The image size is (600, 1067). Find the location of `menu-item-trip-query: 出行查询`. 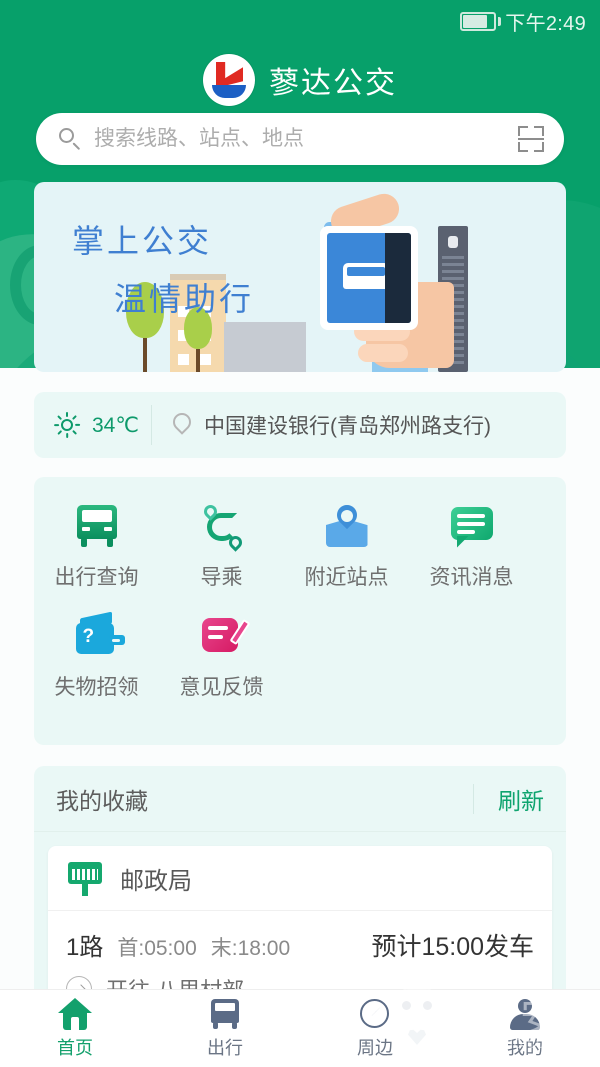

menu-item-trip-query: 出行查询 is located at coordinates (96, 548).